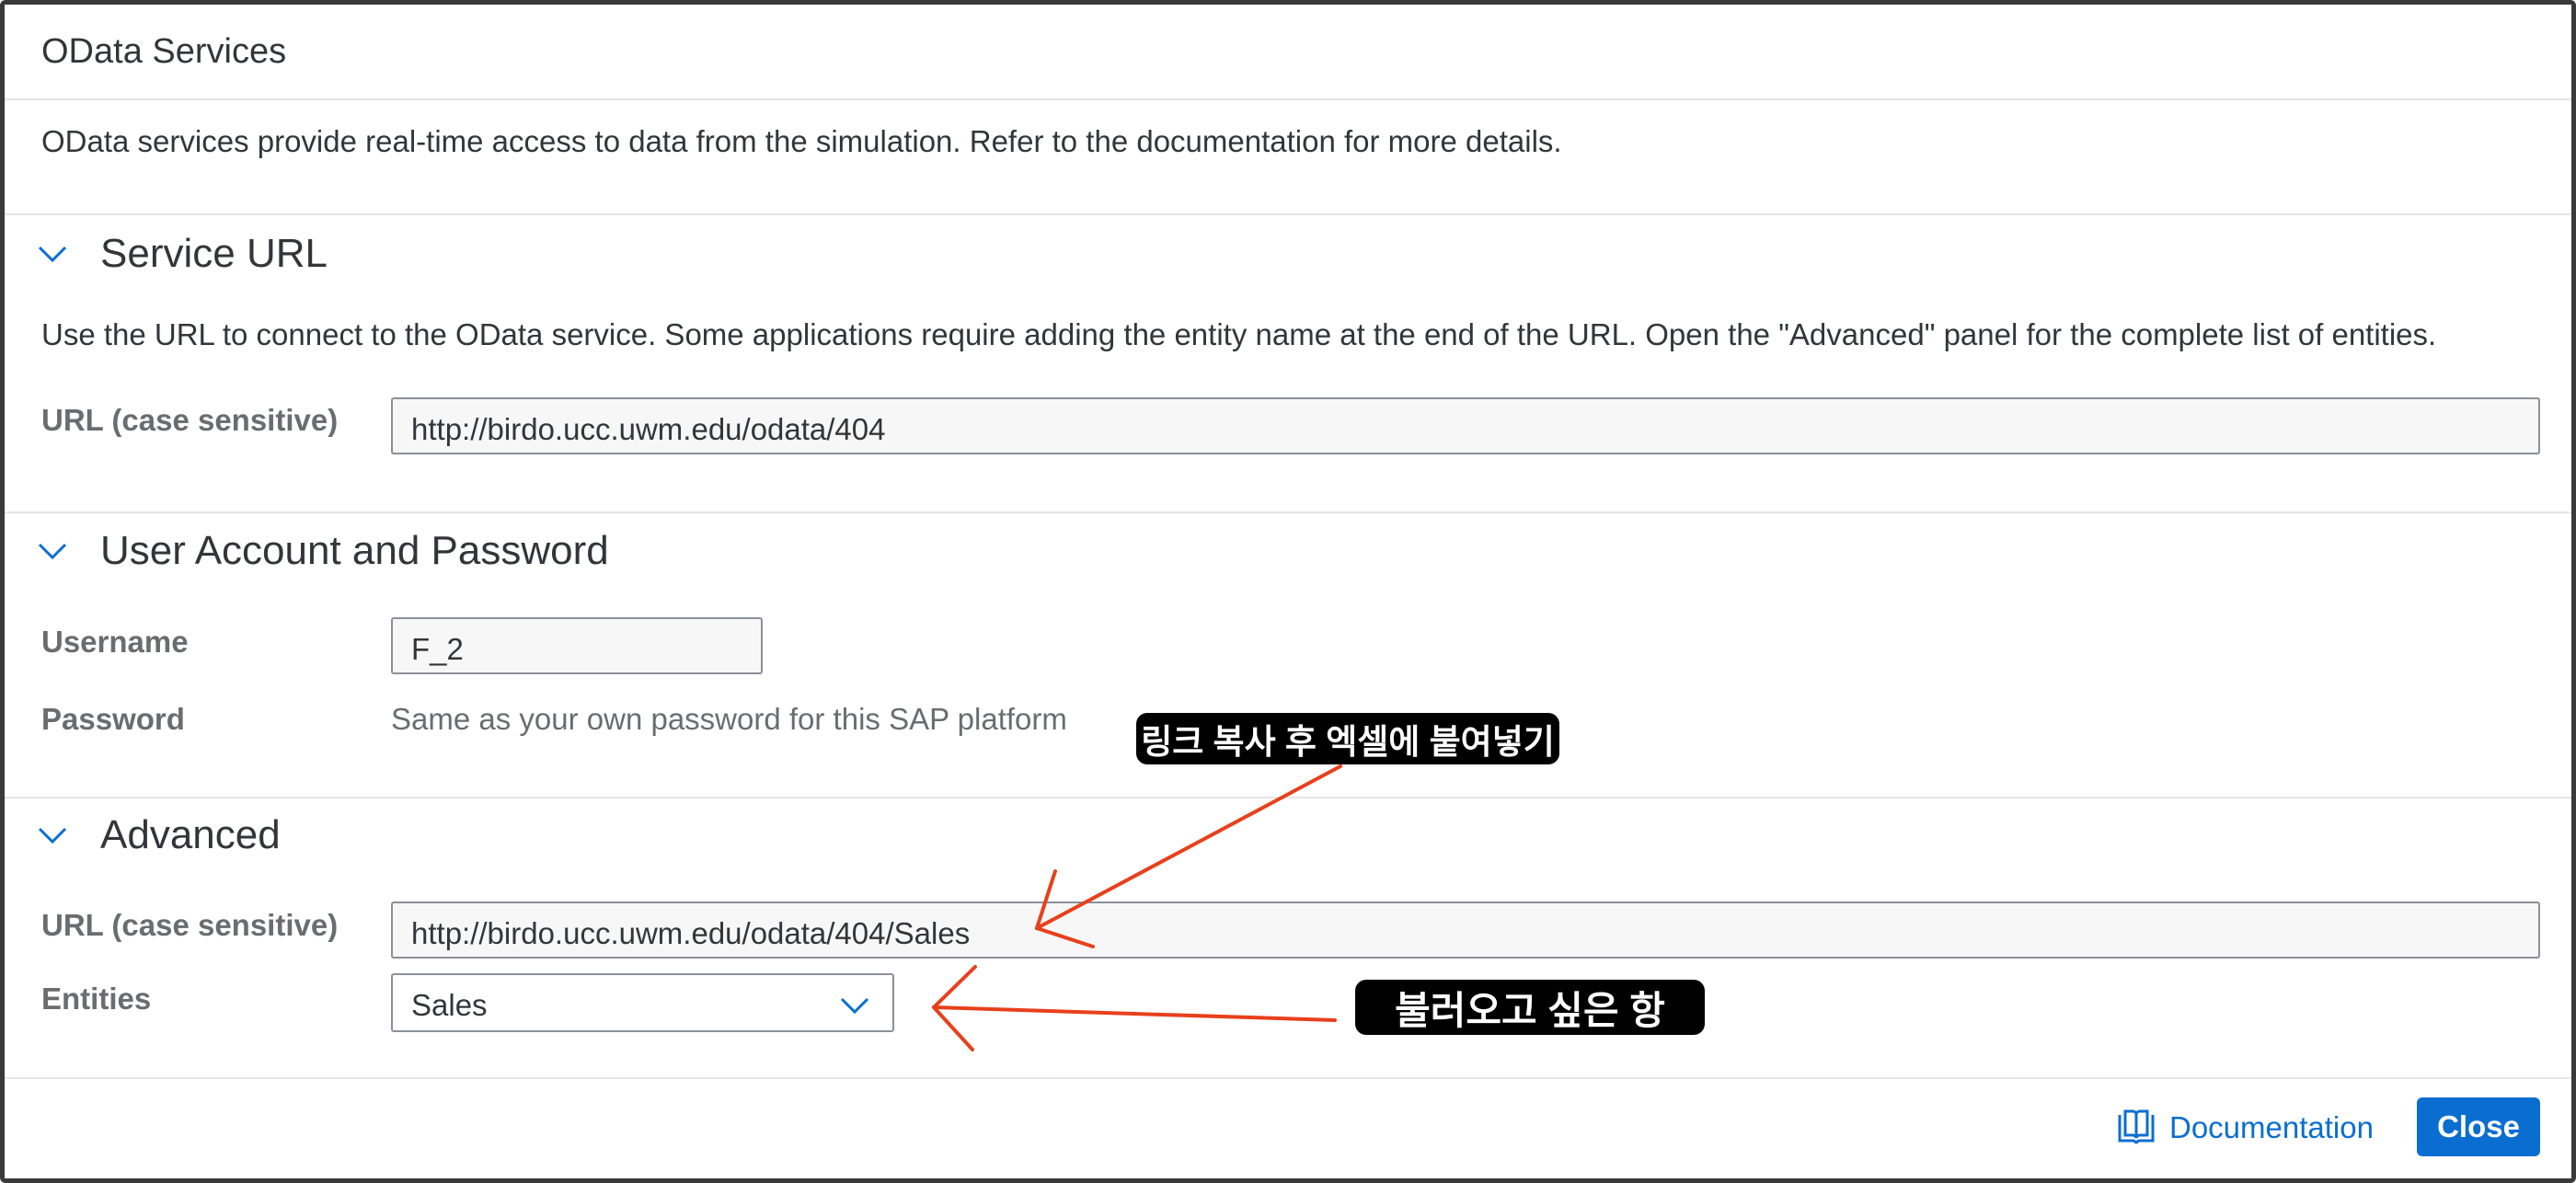 Image resolution: width=2576 pixels, height=1183 pixels. What do you see at coordinates (1288, 52) in the screenshot?
I see `dialog-header: OData Services` at bounding box center [1288, 52].